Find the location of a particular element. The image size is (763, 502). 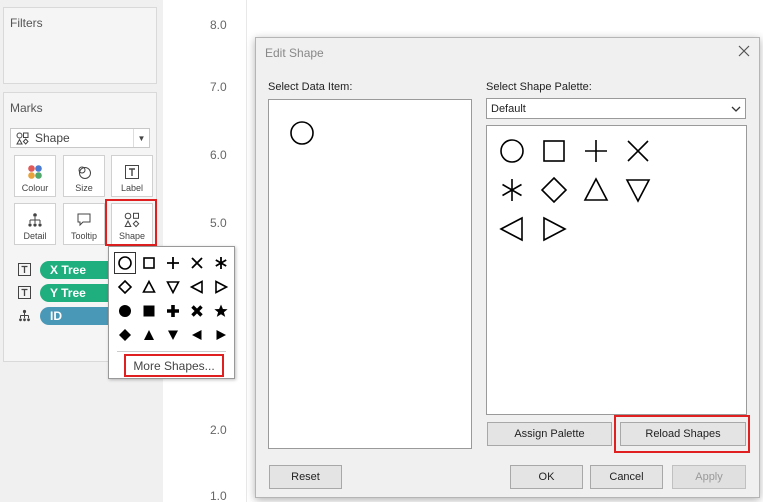

y-tick: 5.0 is located at coordinates (218, 223).